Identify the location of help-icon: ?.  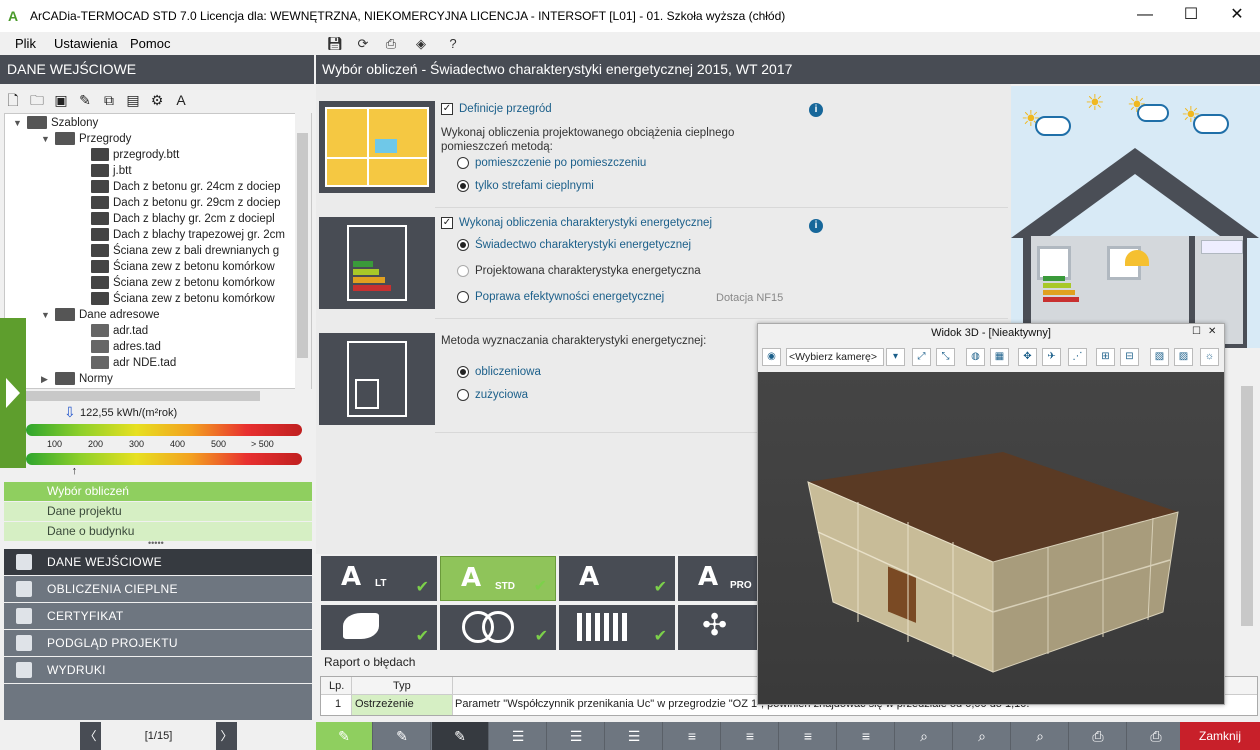
(453, 43).